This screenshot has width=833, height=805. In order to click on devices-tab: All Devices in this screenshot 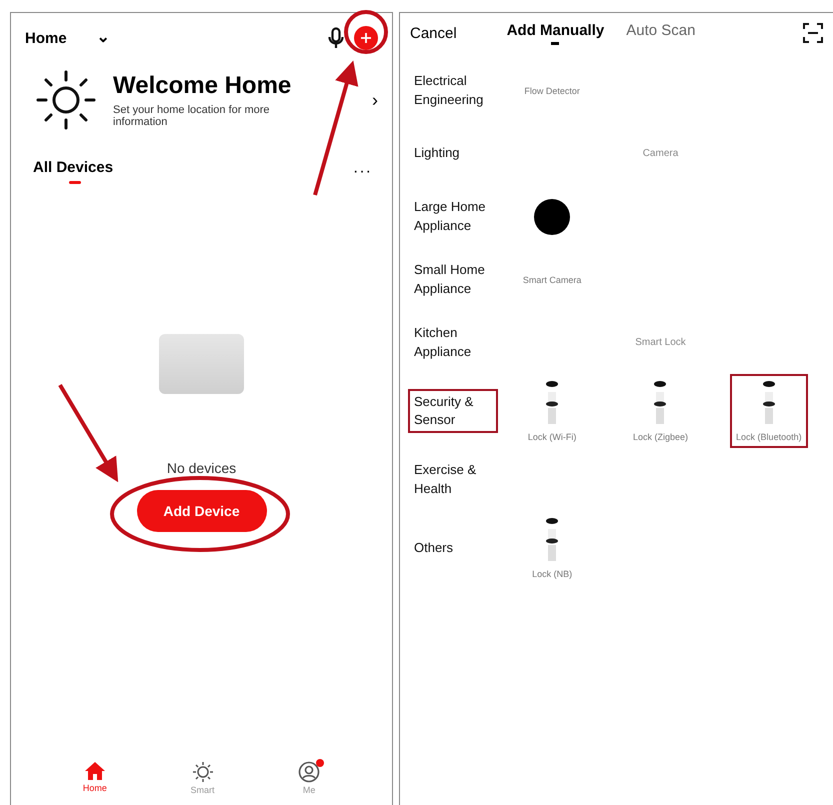, I will do `click(73, 171)`.